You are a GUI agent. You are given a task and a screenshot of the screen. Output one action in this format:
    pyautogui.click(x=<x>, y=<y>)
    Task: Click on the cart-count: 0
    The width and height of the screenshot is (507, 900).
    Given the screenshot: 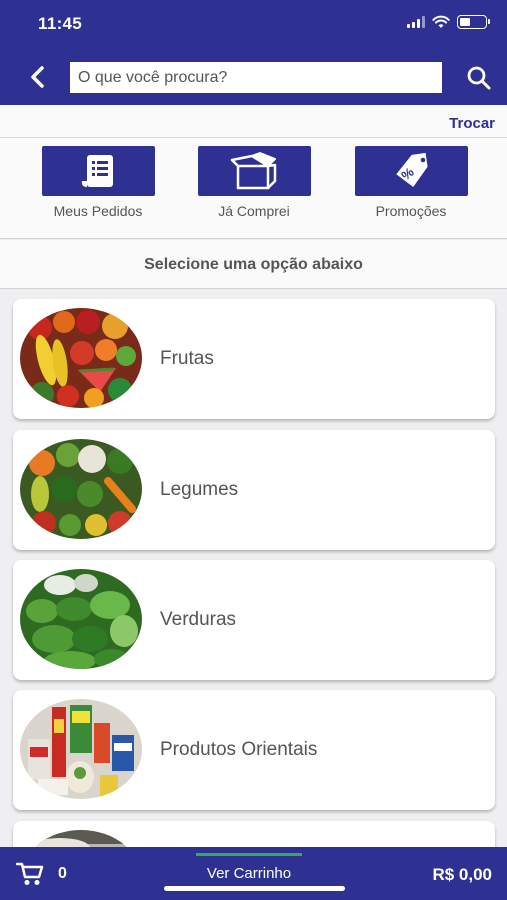 What is the action you would take?
    pyautogui.click(x=62, y=873)
    